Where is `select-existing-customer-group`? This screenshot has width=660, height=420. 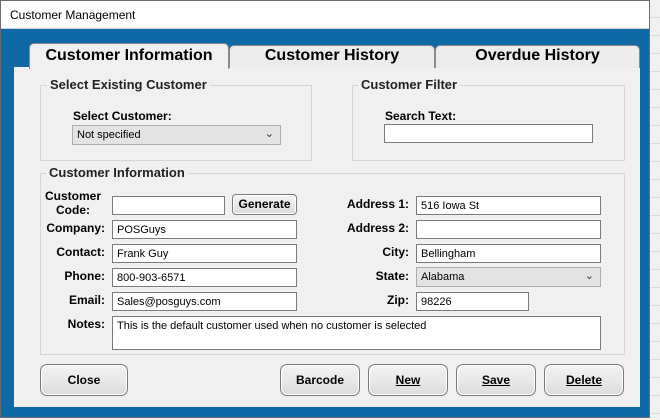
select-existing-customer-group is located at coordinates (176, 123).